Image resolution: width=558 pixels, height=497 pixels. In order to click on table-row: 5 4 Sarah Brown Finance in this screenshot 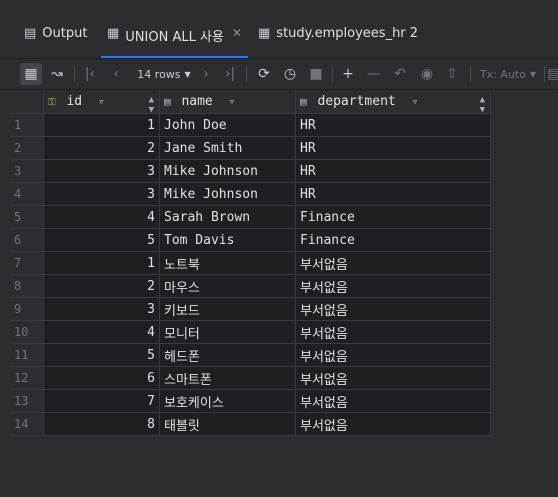, I will do `click(250, 217)`.